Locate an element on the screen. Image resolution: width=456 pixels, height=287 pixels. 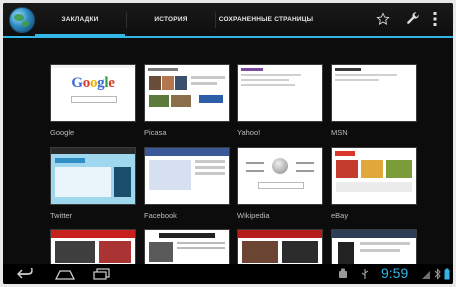
bookmark-tile-msn: MSN is located at coordinates (374, 100).